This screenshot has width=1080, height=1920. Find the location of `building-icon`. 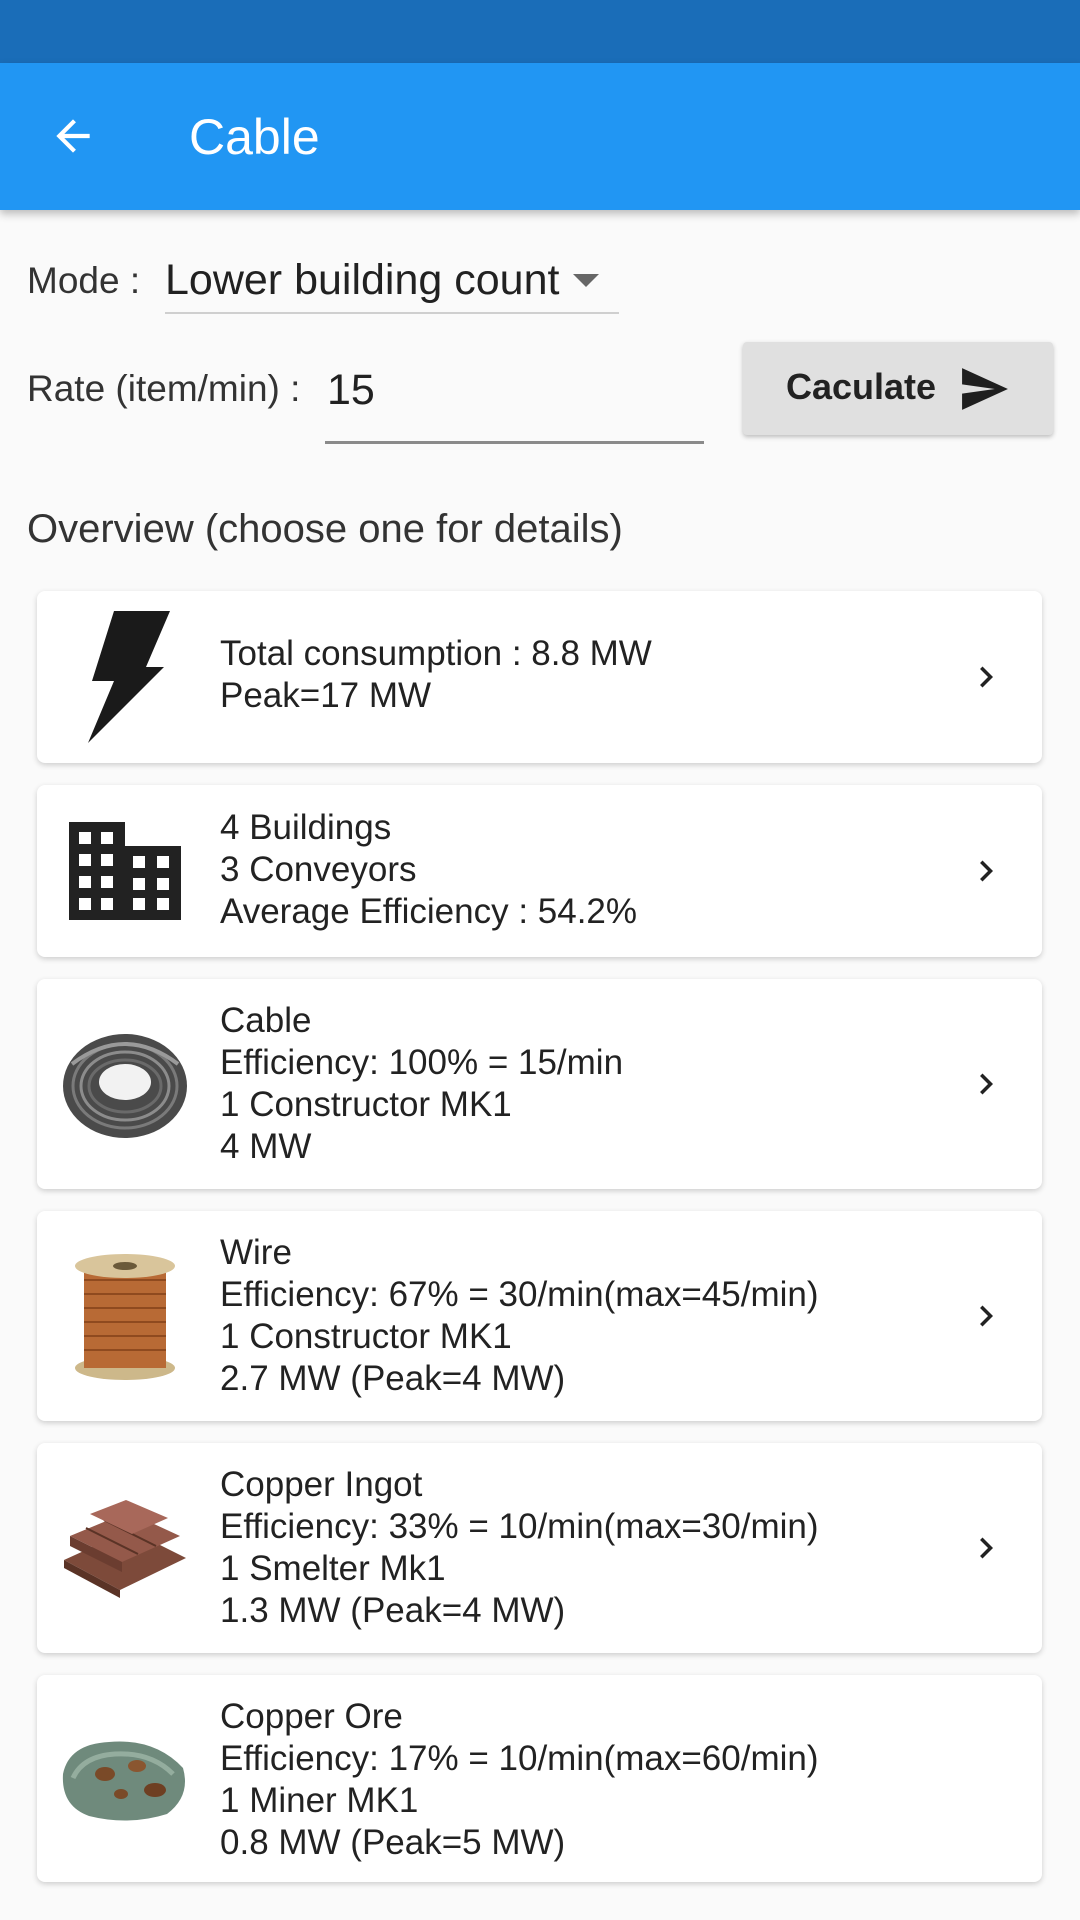

building-icon is located at coordinates (125, 871).